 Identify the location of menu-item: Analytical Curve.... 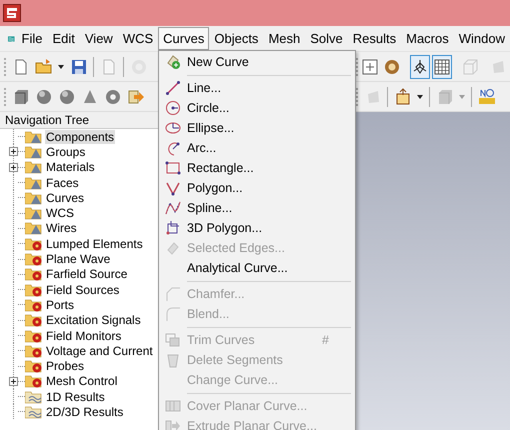
(257, 268).